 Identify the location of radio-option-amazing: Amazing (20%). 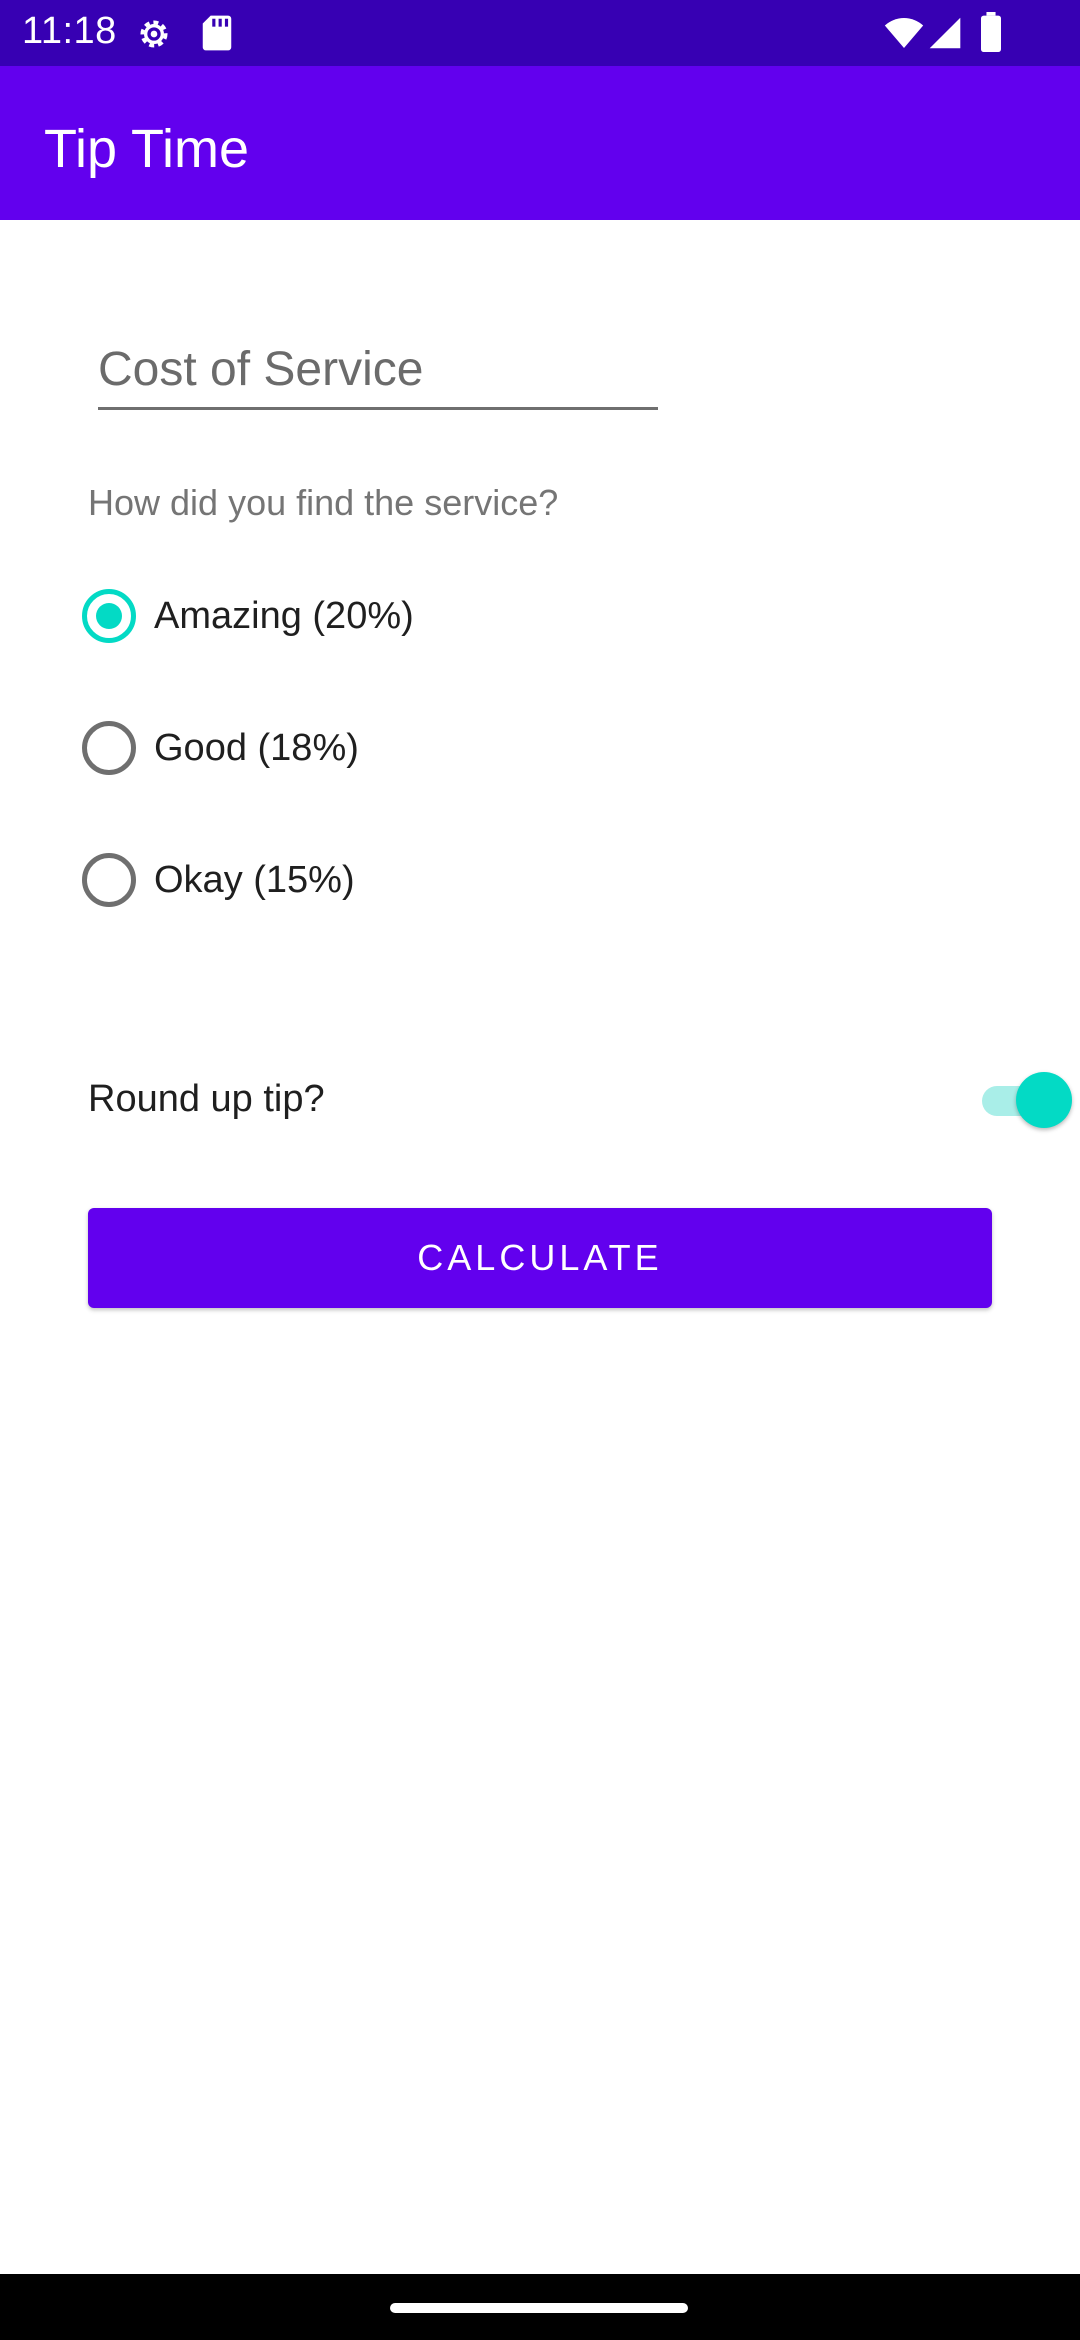
(248, 616).